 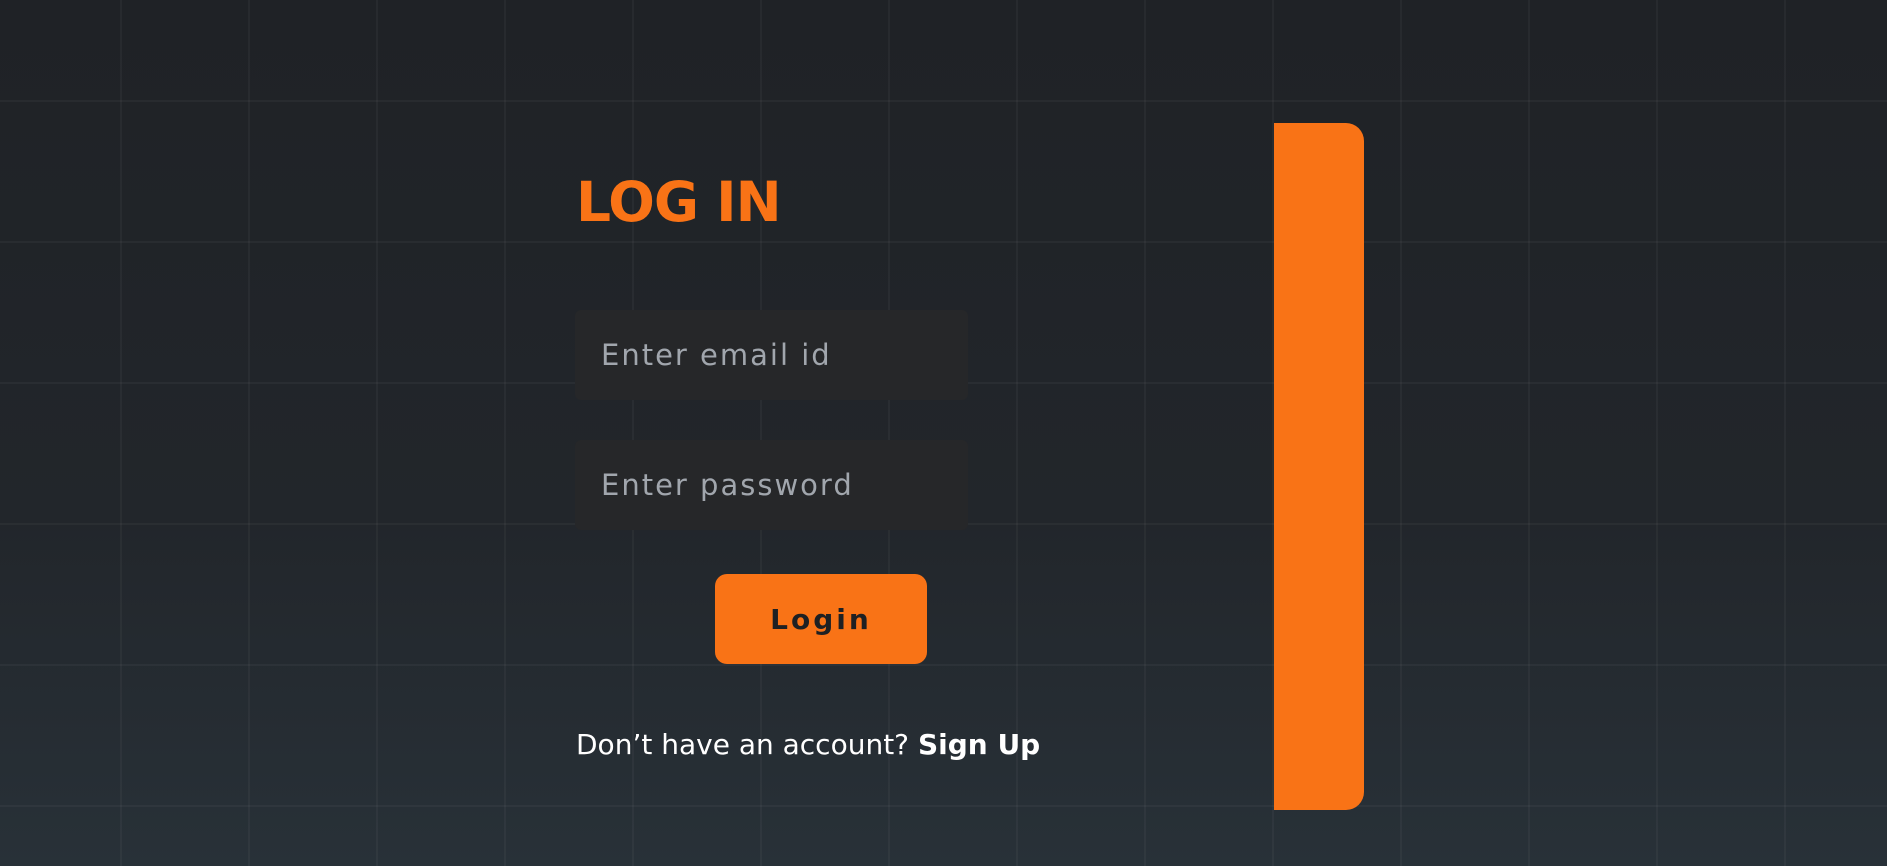 What do you see at coordinates (1319, 466) in the screenshot?
I see `accent-side-panel` at bounding box center [1319, 466].